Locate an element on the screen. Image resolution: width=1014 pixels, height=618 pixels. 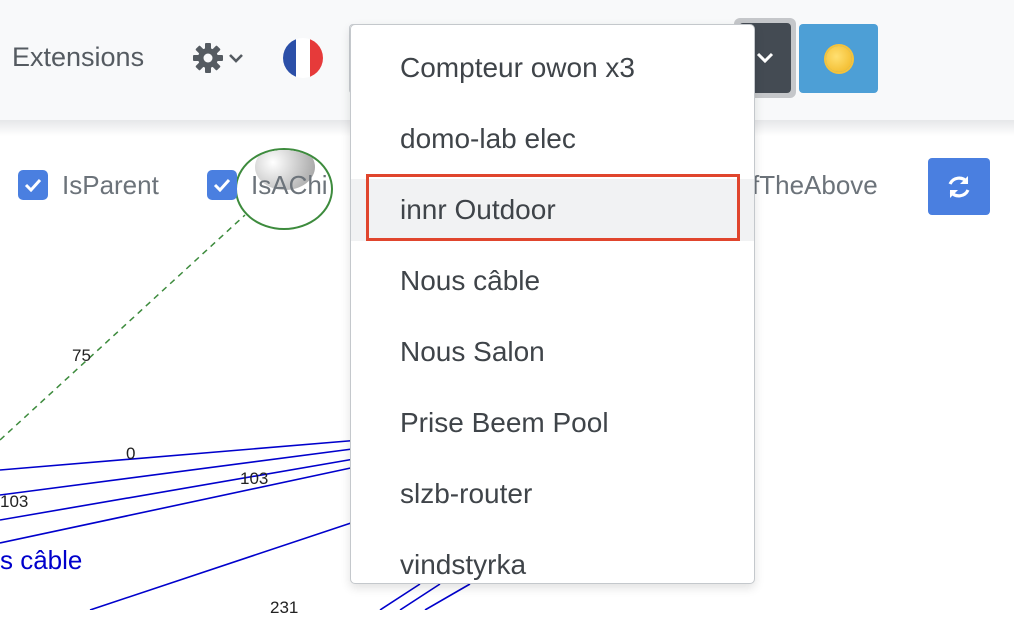
edge-label: 231 is located at coordinates (284, 607).